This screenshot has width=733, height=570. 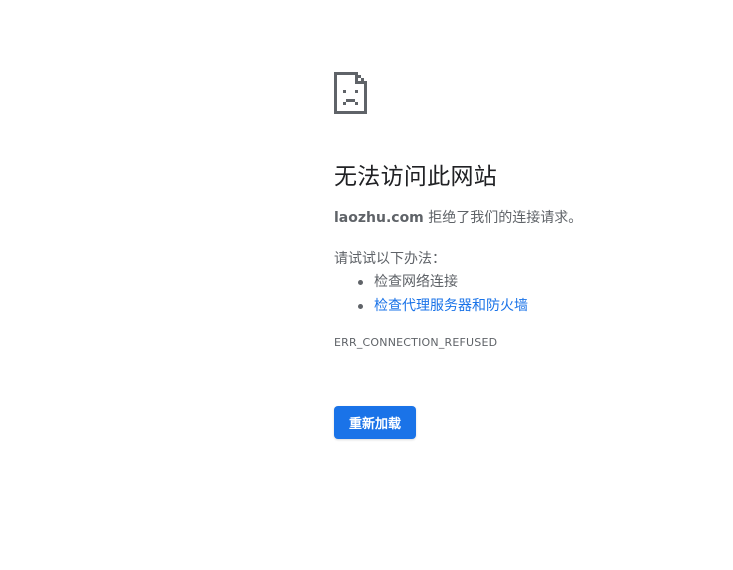 I want to click on sad-page-icon, so click(x=350, y=93).